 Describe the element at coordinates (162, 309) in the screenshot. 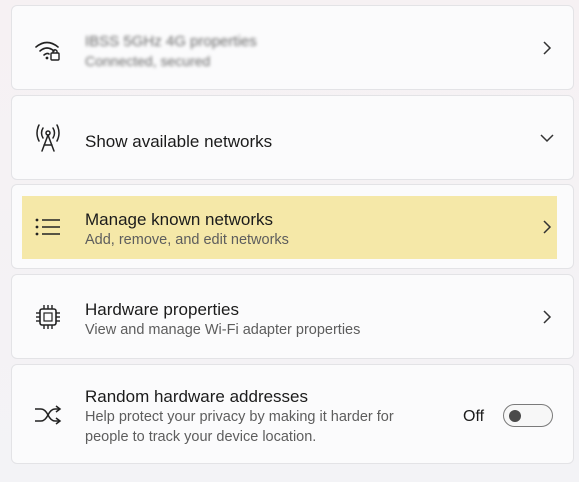

I see `hardware-properties-title: Hardware properties` at that location.